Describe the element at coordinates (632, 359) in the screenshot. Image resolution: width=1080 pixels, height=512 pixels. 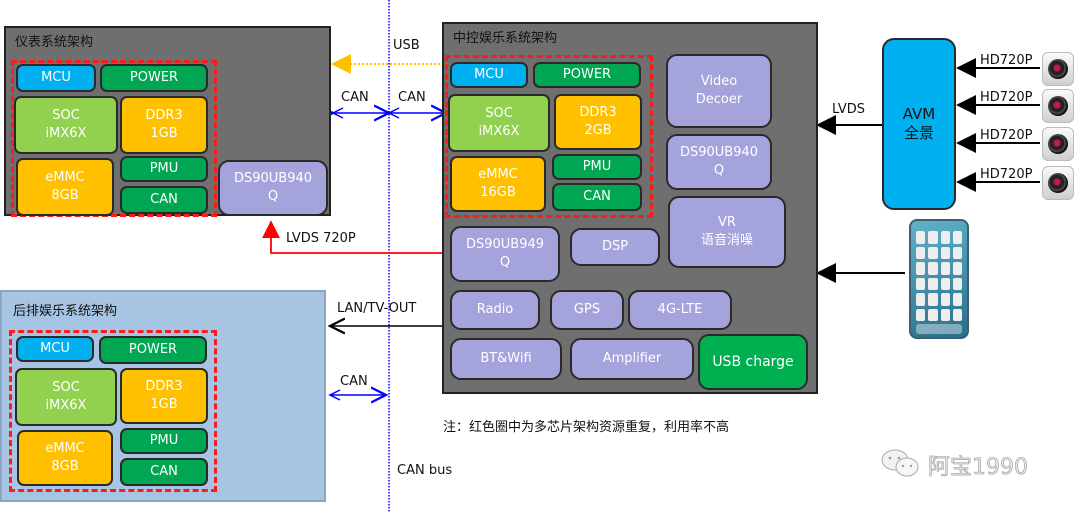
I see `ivi-amplifier-block: Amplifier` at that location.